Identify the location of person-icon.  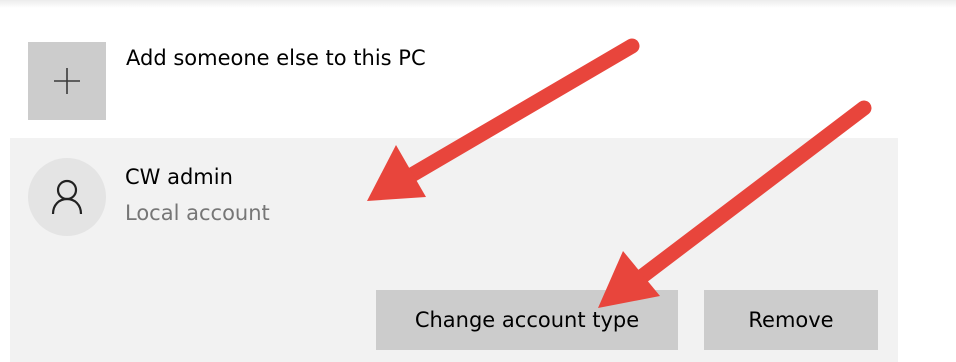
(67, 197).